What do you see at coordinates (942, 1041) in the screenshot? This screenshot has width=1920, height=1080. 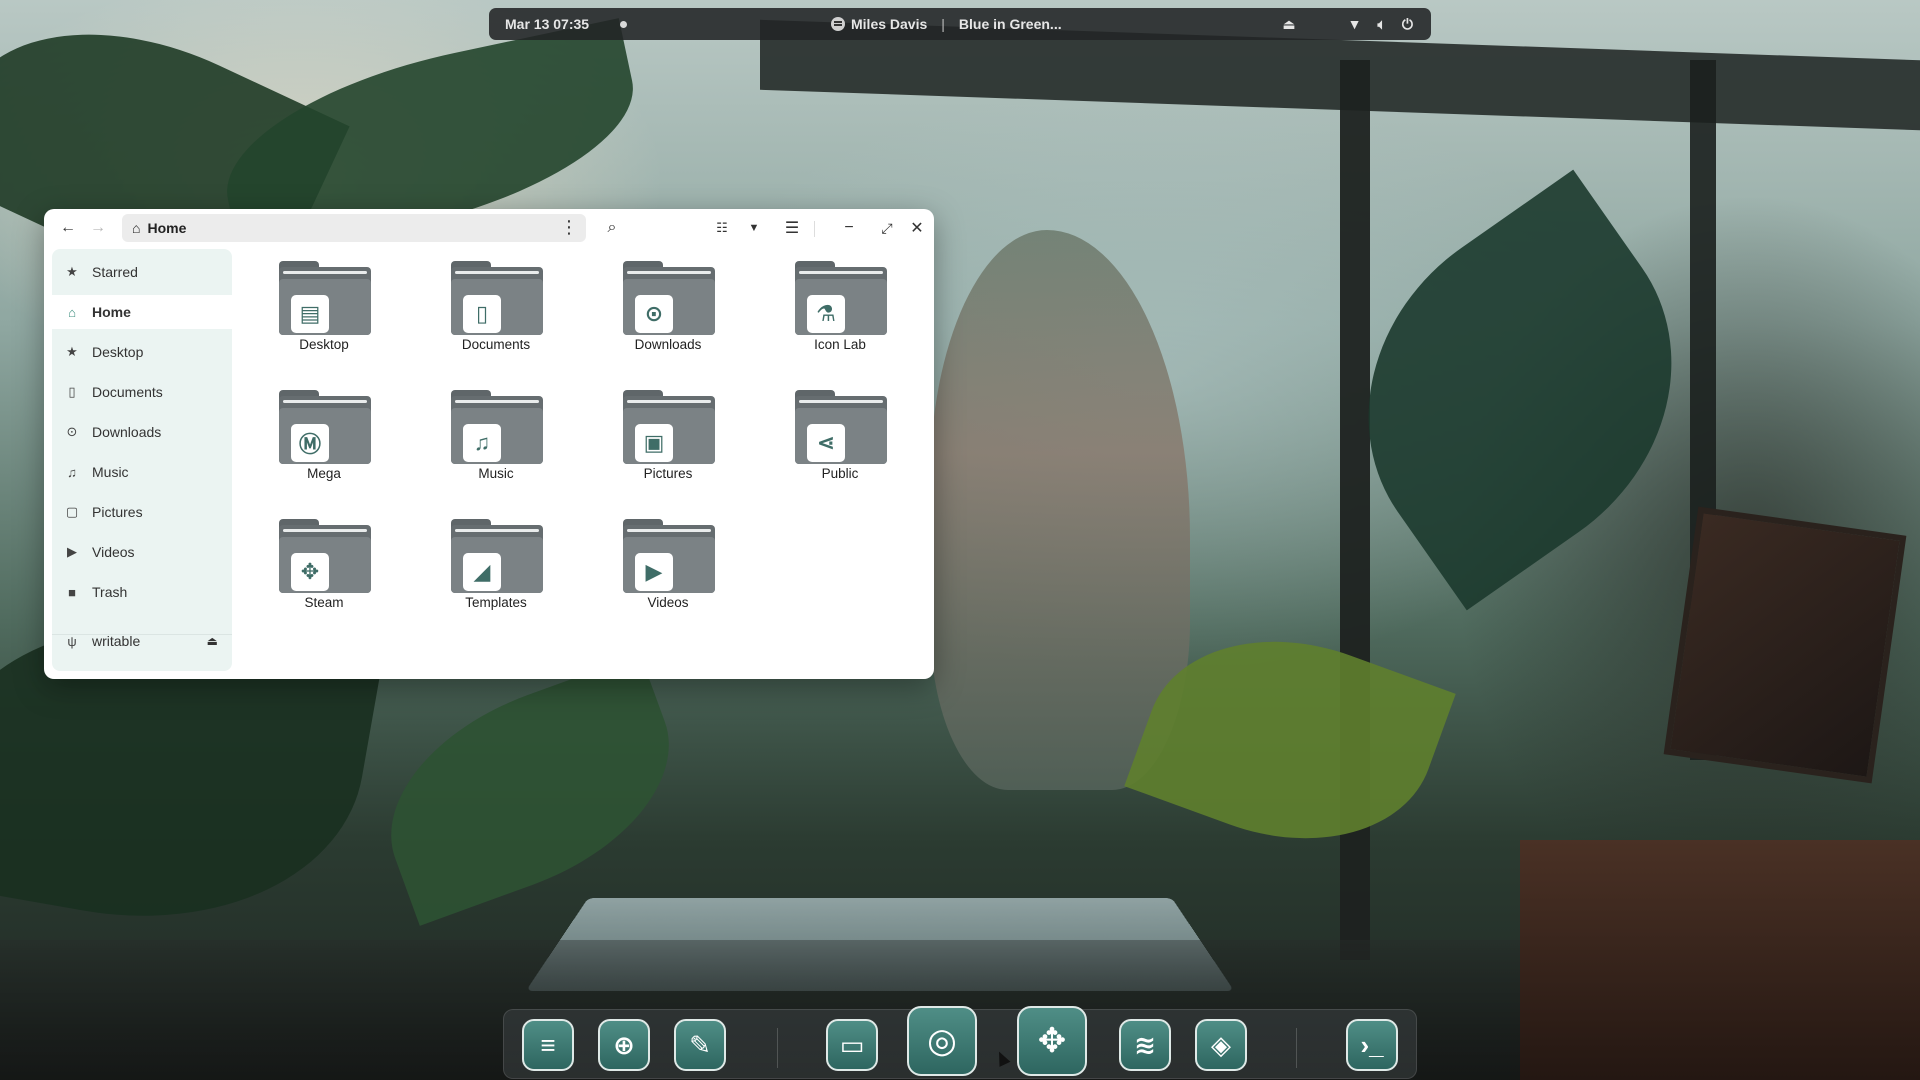 I see `chrome-icon: ◎` at bounding box center [942, 1041].